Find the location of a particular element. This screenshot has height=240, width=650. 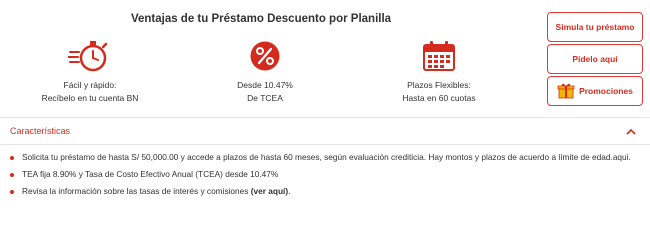

list-item-suffix: . is located at coordinates (289, 191).